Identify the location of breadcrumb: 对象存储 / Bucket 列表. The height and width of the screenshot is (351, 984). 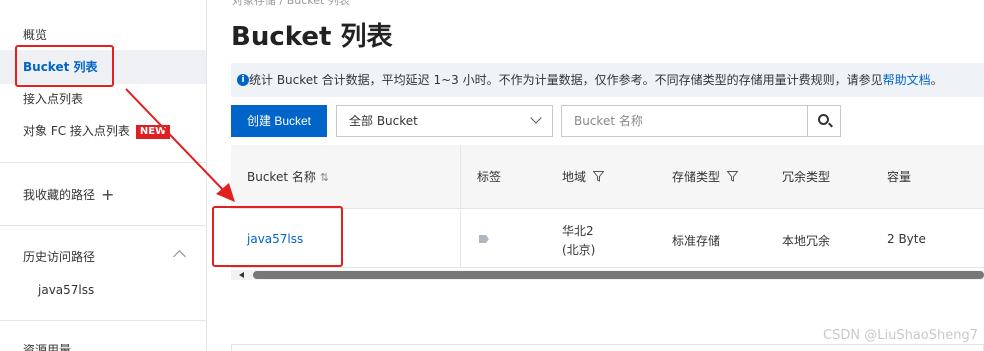
(291, 4).